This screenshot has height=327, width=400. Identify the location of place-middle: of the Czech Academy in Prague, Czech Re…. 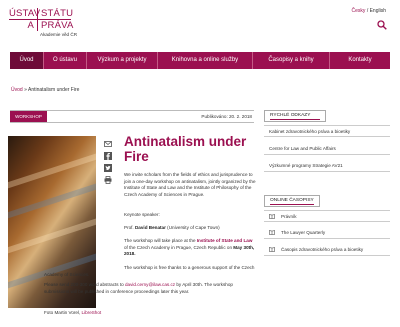
(179, 247).